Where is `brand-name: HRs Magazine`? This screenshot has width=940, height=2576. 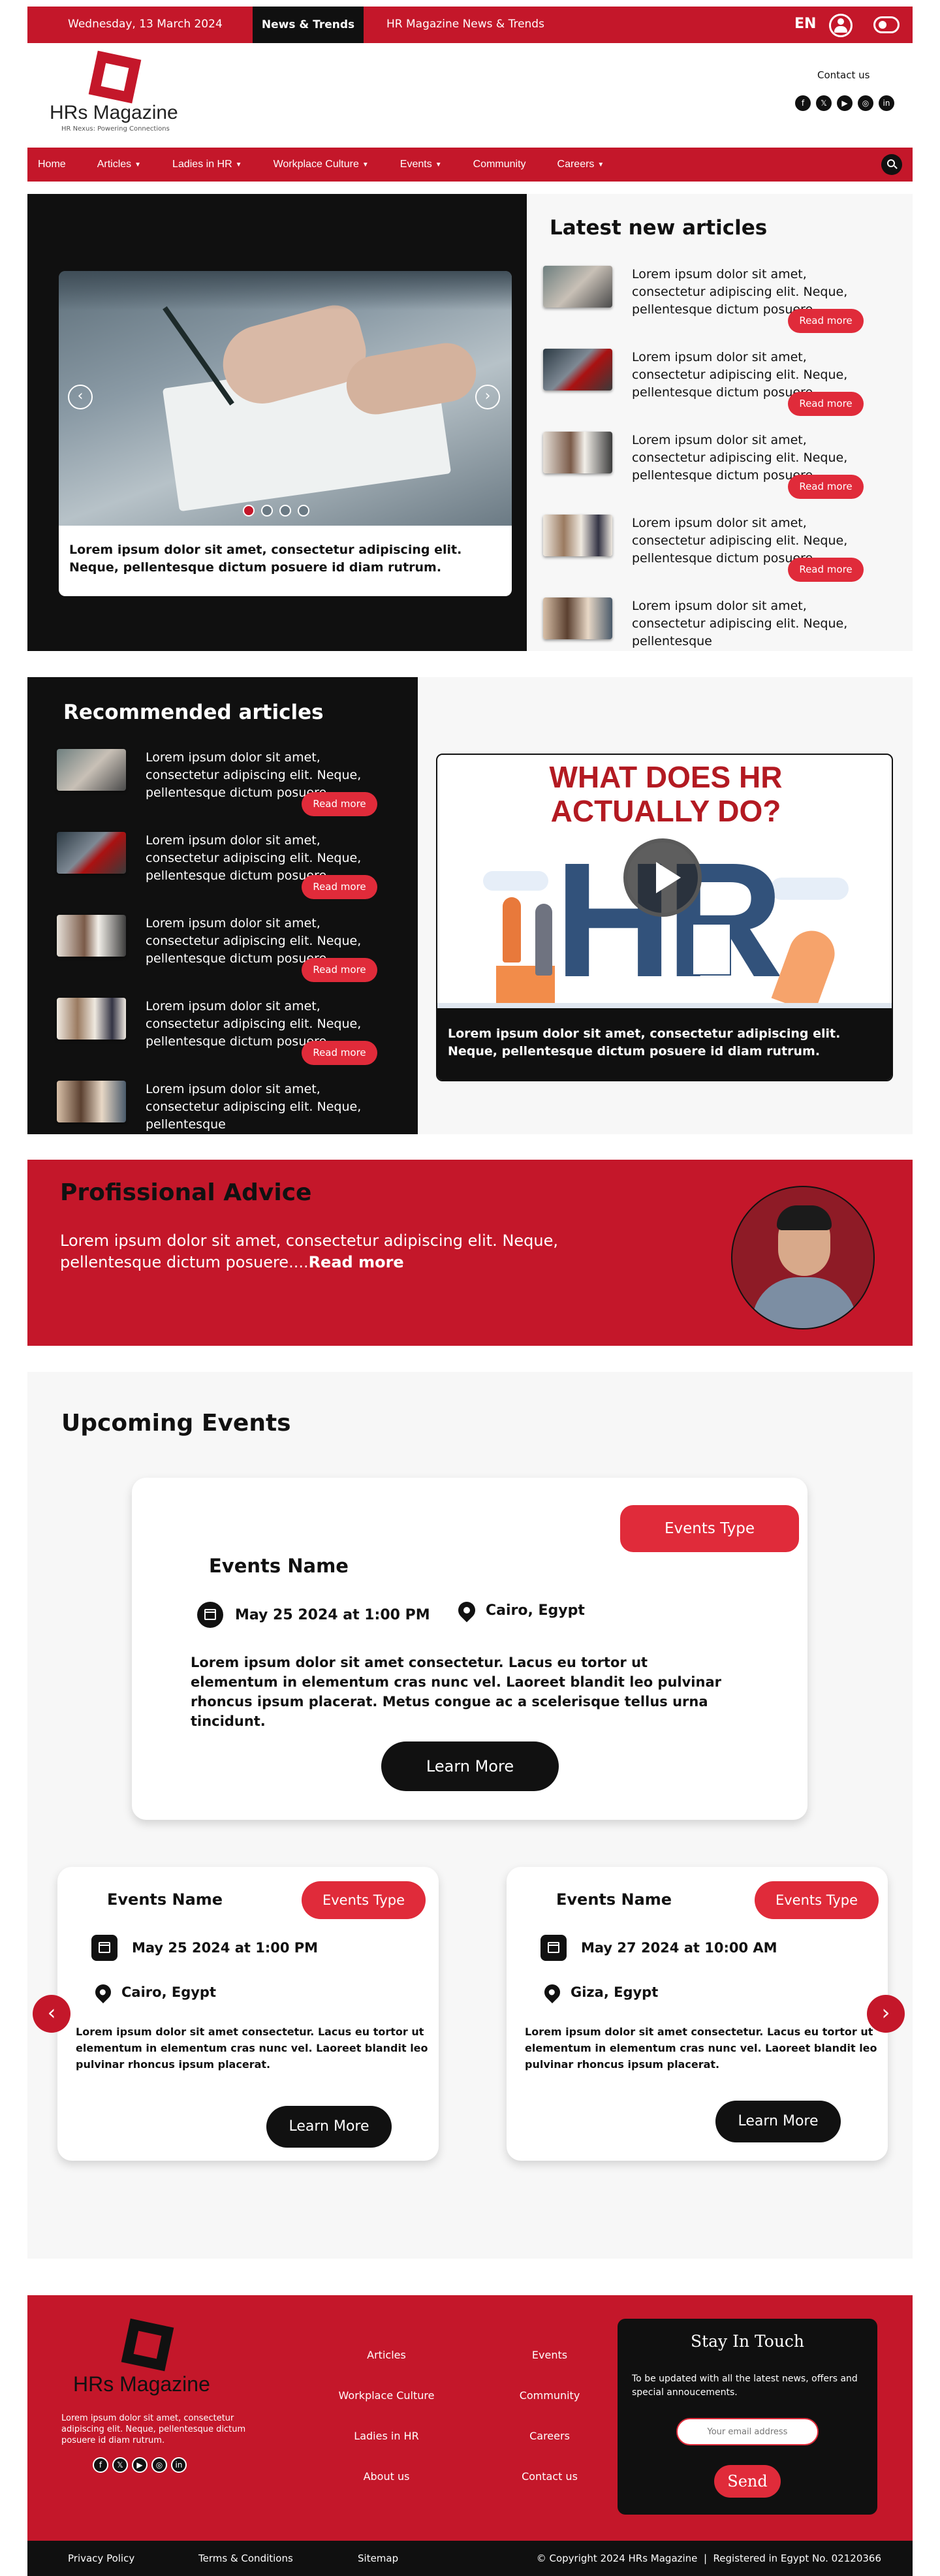
brand-name: HRs Magazine is located at coordinates (114, 113).